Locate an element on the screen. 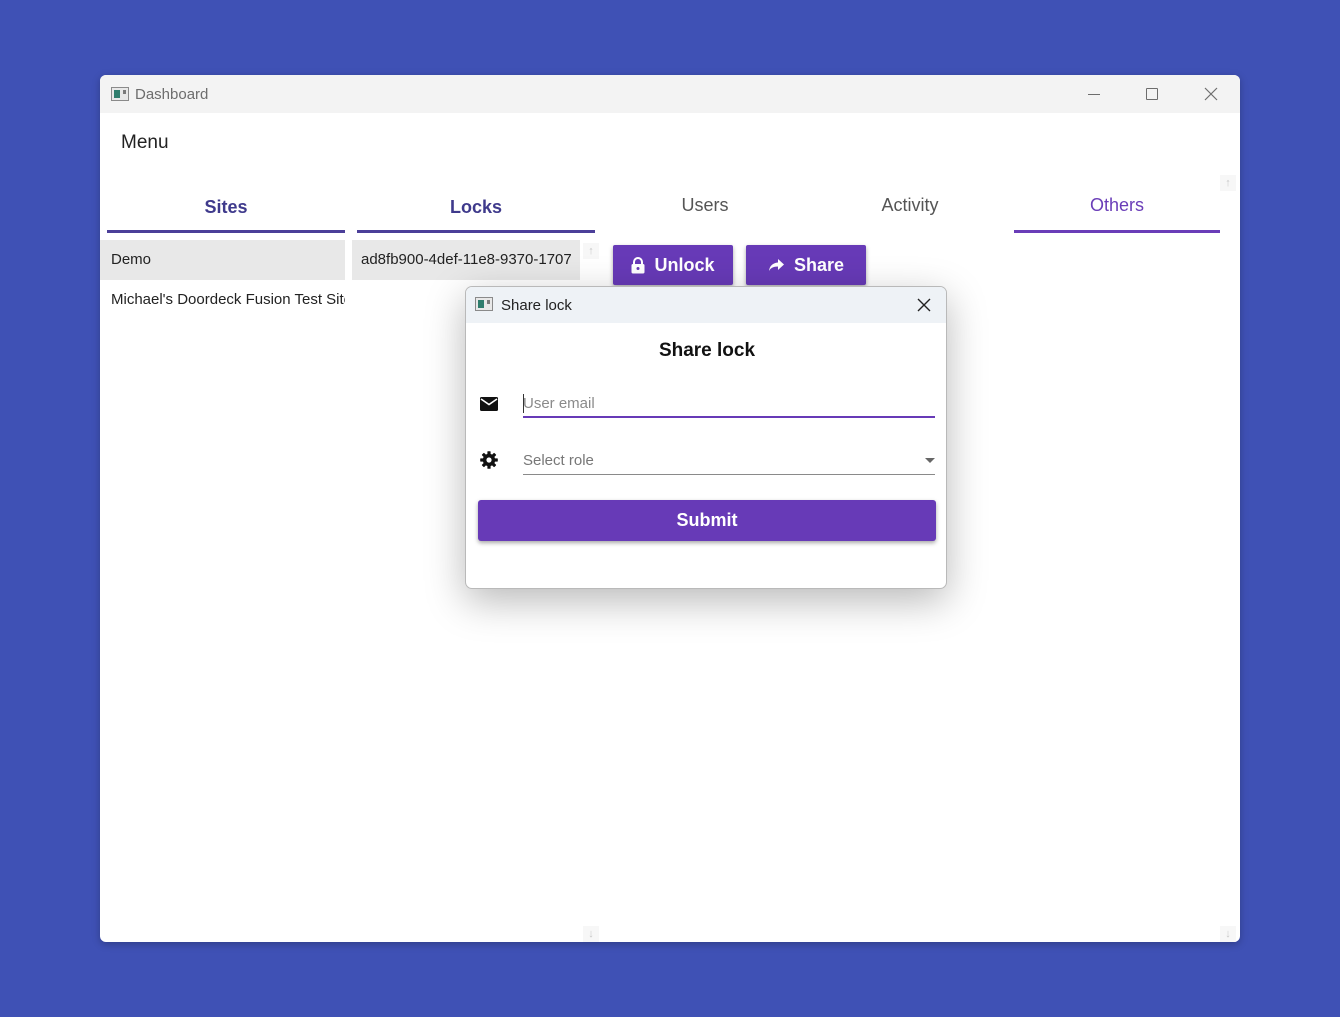  tab-users: Users is located at coordinates (705, 205).